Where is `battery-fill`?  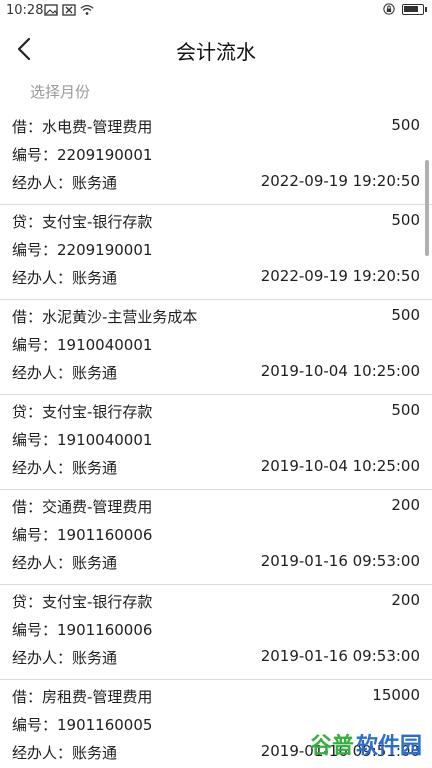 battery-fill is located at coordinates (411, 8).